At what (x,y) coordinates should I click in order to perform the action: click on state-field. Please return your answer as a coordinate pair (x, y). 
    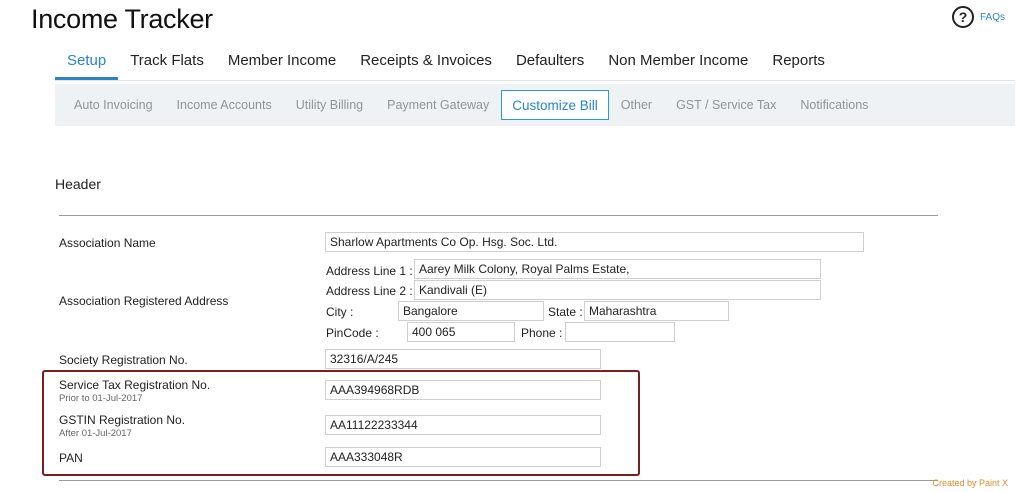
    Looking at the image, I should click on (656, 311).